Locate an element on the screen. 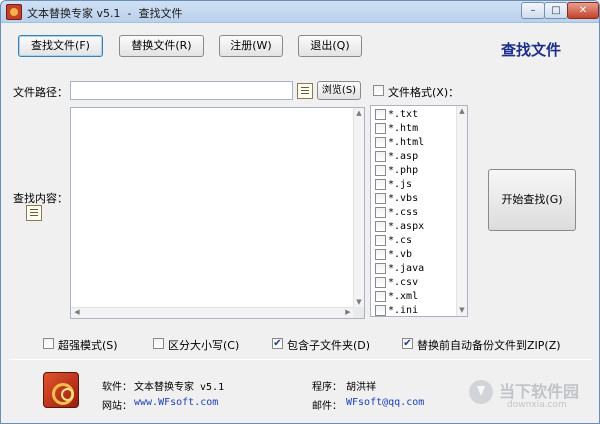 The height and width of the screenshot is (424, 600). file-type-label: *.ini is located at coordinates (403, 310).